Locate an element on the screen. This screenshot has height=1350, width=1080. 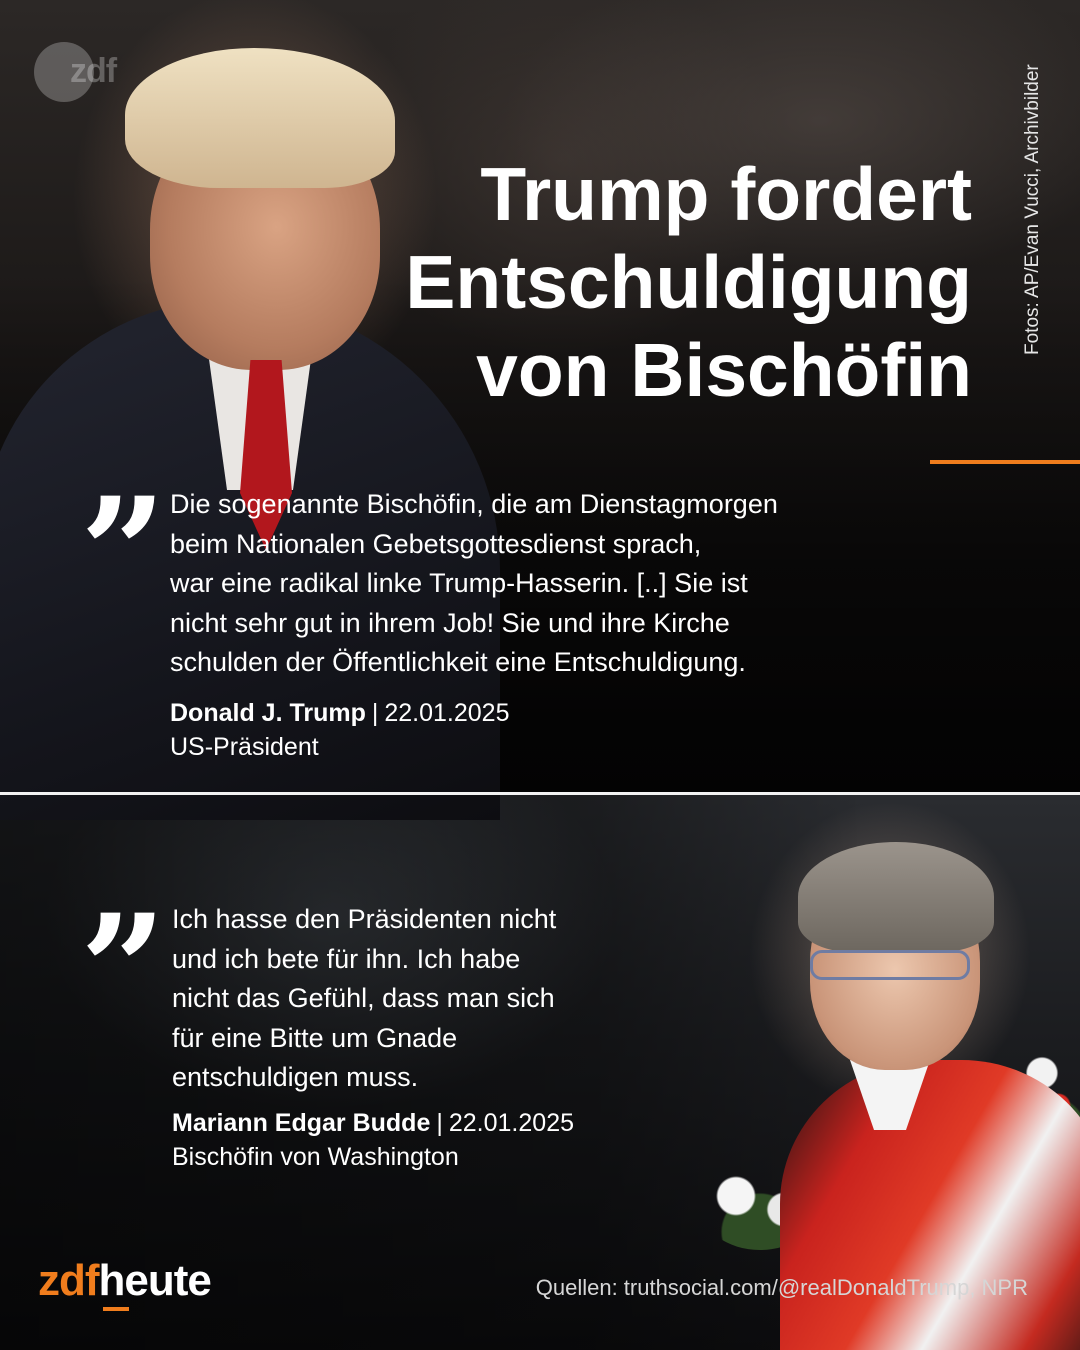
logo-zdf: zdf is located at coordinates (69, 1280).